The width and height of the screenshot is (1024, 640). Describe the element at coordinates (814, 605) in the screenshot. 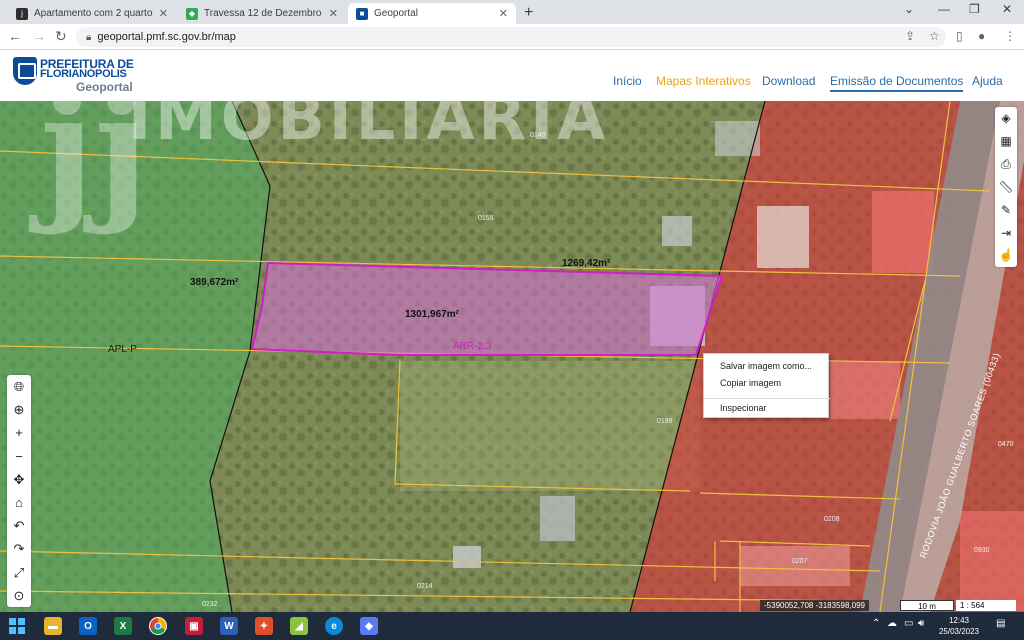

I see `coordinates-readout: -5390052,708 -3183598,099` at that location.